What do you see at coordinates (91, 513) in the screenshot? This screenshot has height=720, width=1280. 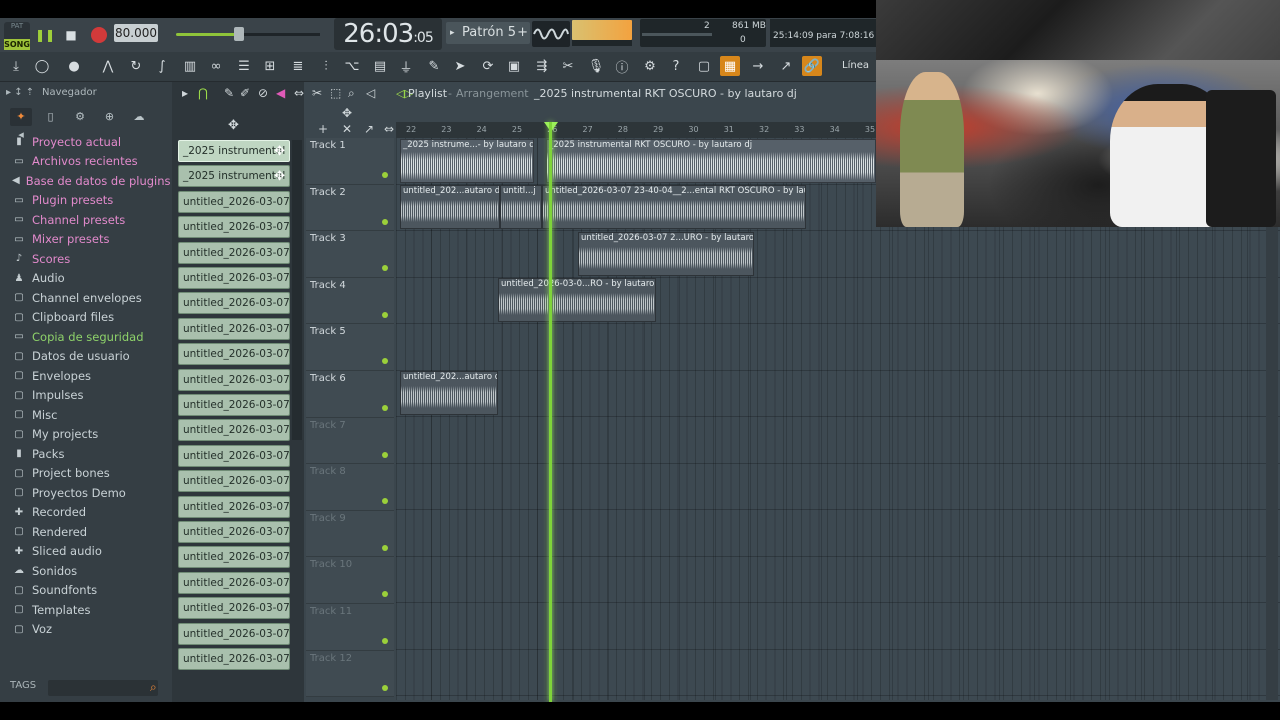 I see `browser-item: ✚ Recorded` at bounding box center [91, 513].